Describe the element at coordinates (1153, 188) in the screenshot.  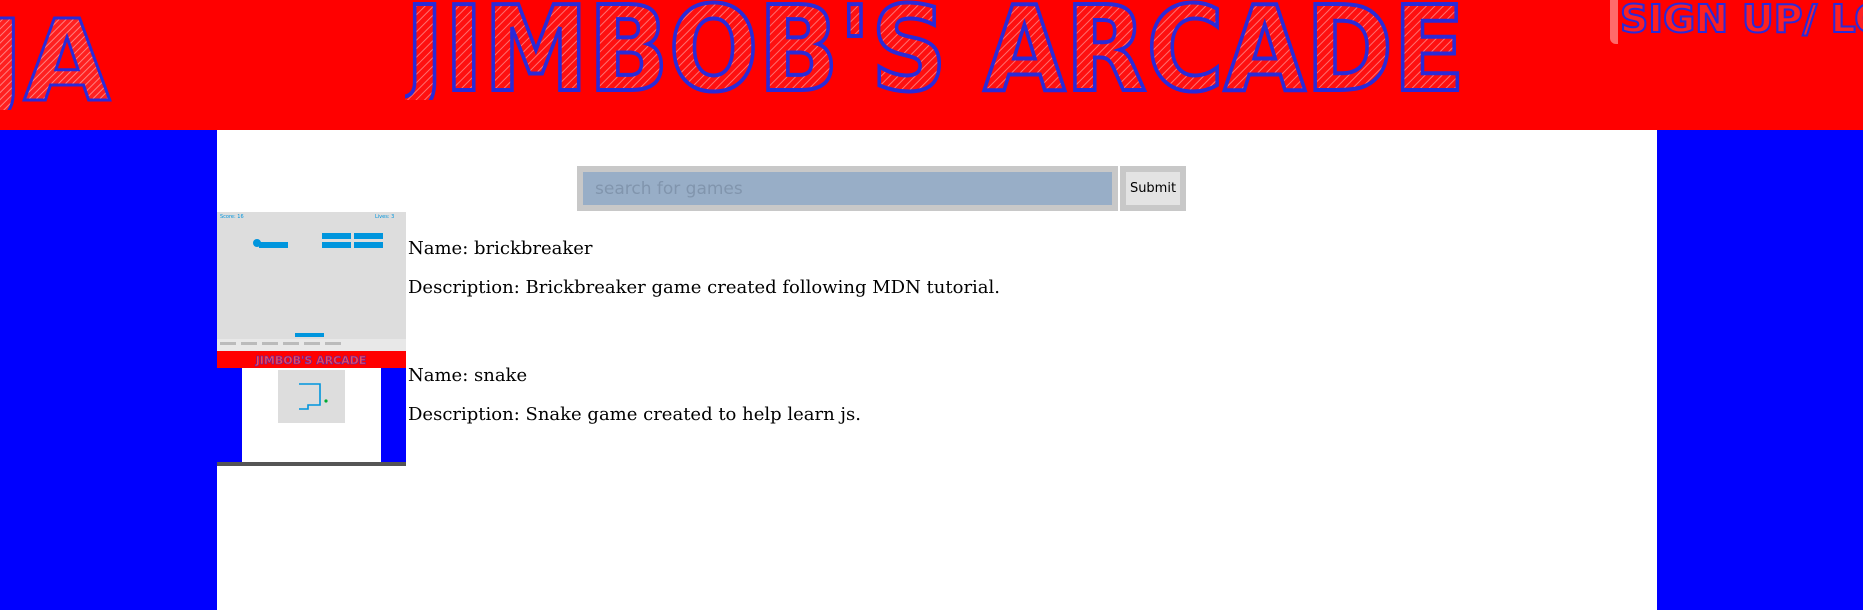
I see `submit-button: Submit` at that location.